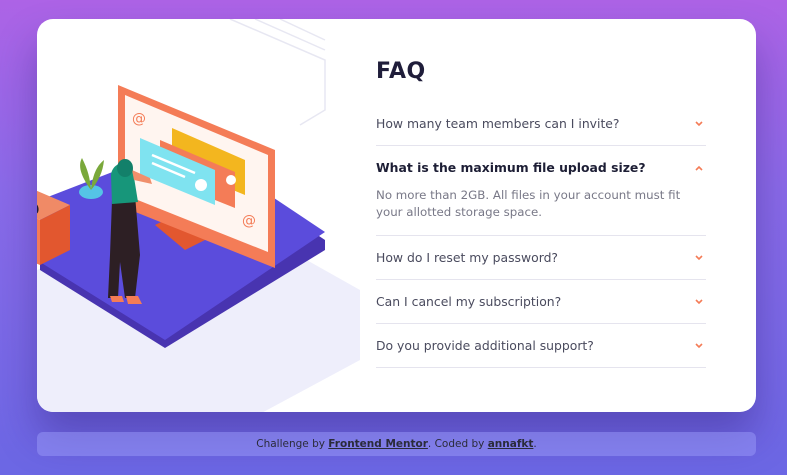 The image size is (787, 475). Describe the element at coordinates (378, 444) in the screenshot. I see `frontend-mentor-link: Frontend Mentor` at that location.